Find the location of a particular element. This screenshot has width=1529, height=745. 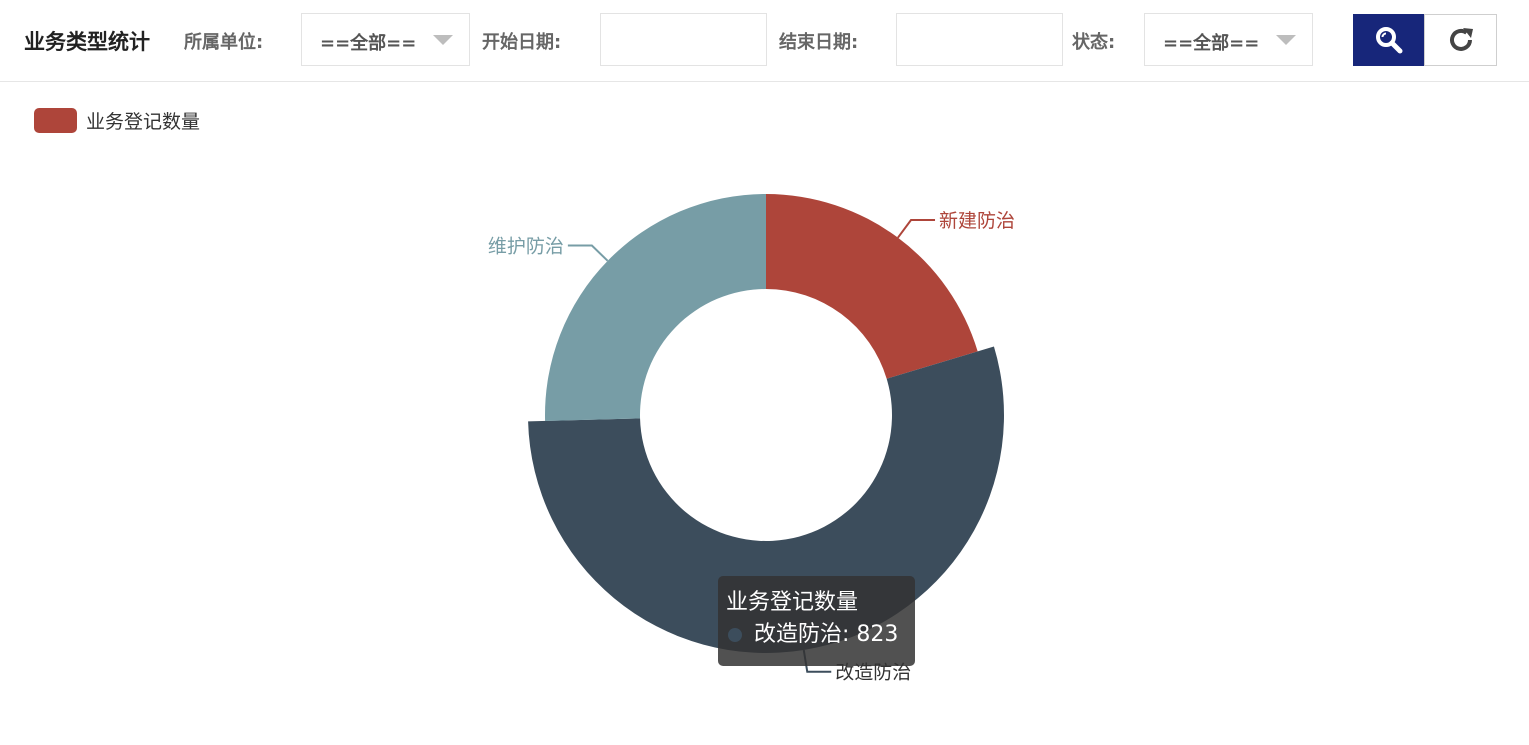

status-label: 状态: is located at coordinates (1094, 42).